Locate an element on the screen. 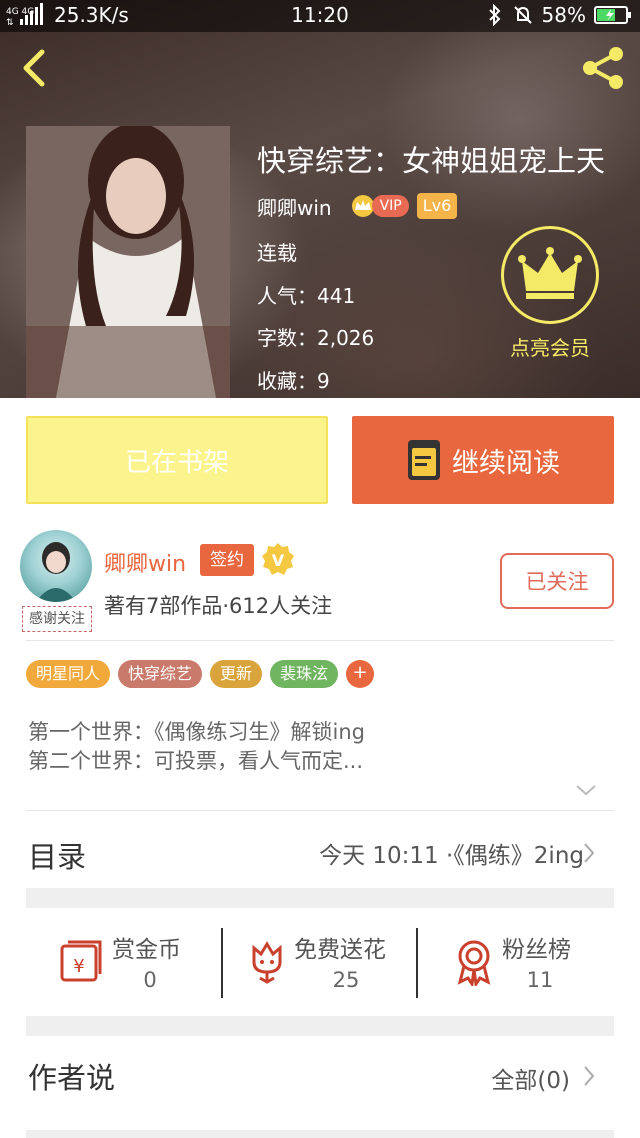  free-flowers-button: 免费送花 25 is located at coordinates (327, 963).